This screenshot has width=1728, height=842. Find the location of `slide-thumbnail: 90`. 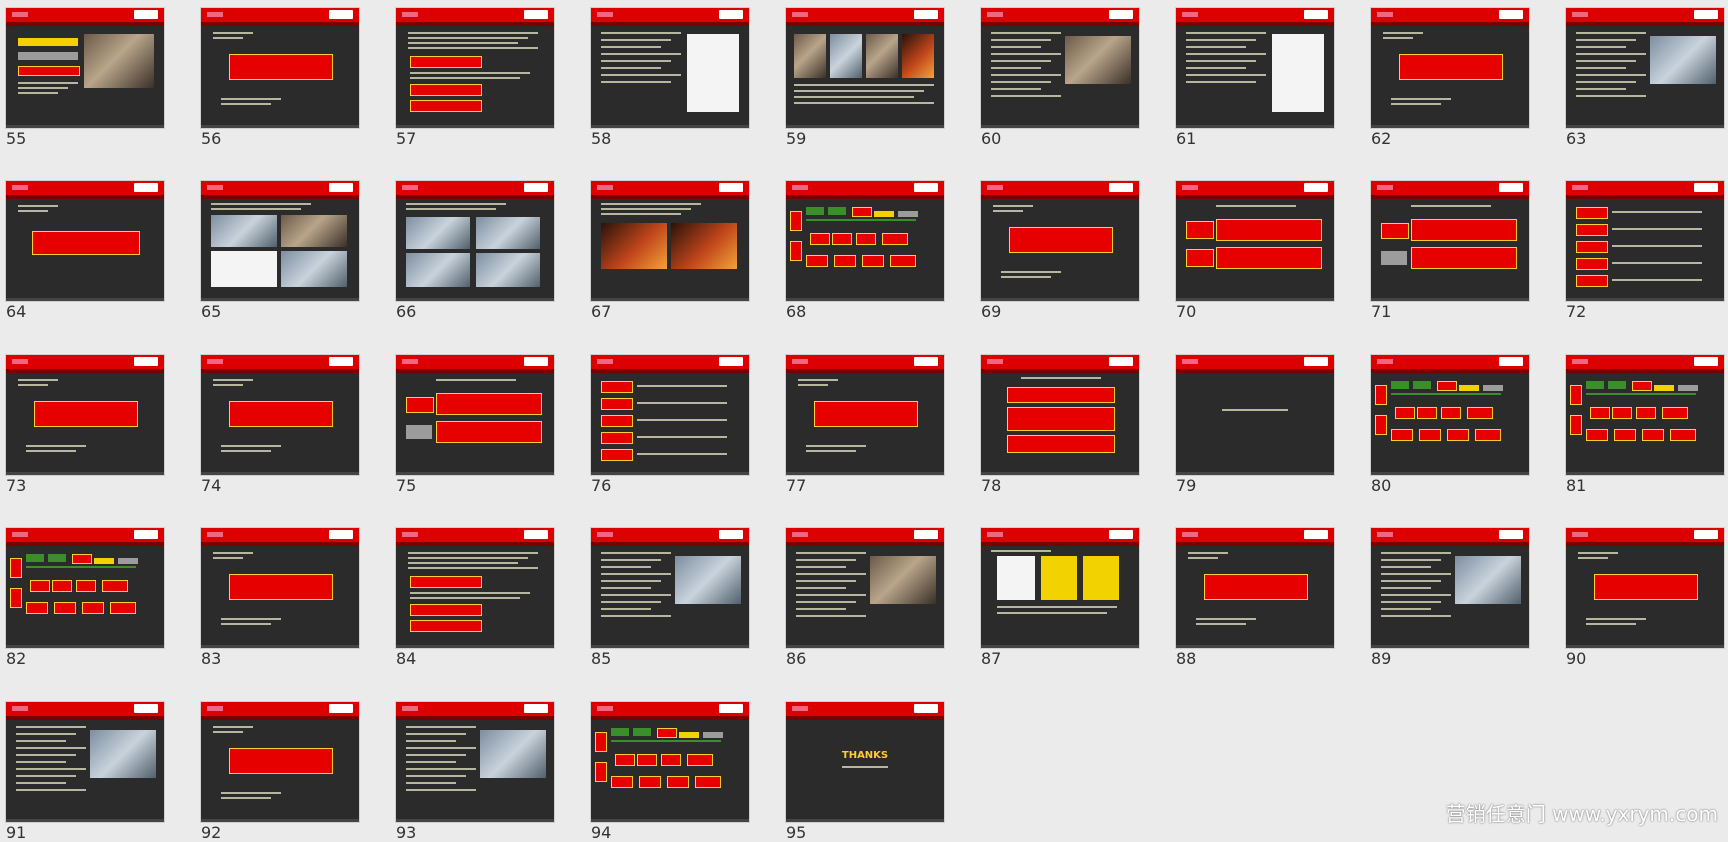

slide-thumbnail: 90 is located at coordinates (1642, 594).